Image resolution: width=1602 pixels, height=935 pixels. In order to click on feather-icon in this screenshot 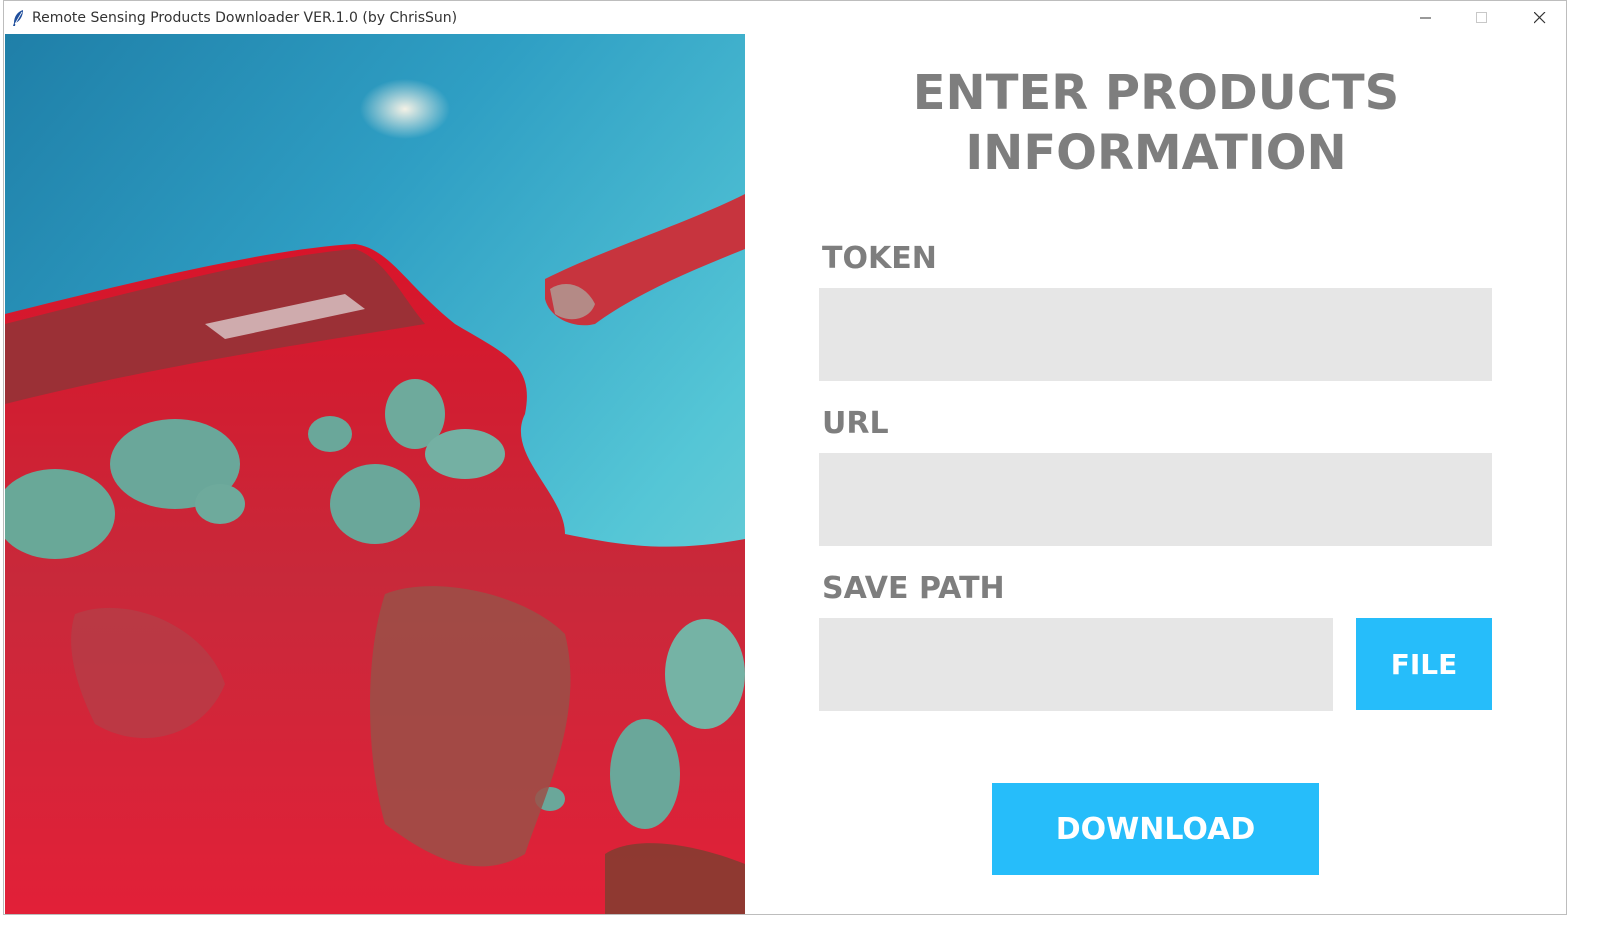, I will do `click(18, 17)`.